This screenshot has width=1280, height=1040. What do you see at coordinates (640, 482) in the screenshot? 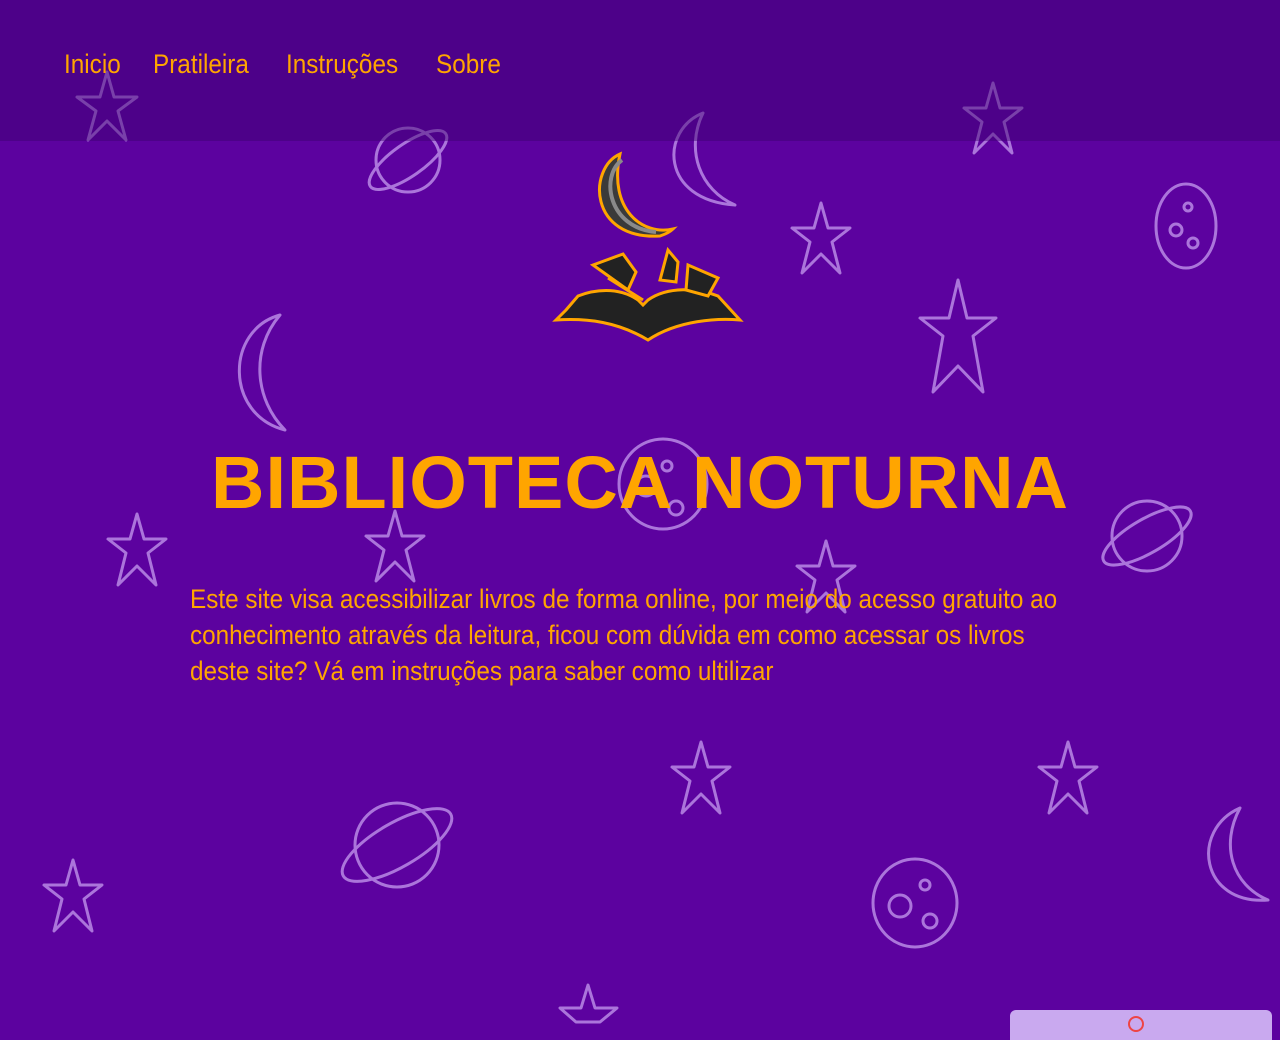
I see `page-title: BIBLIOTECA NOTURNA` at bounding box center [640, 482].